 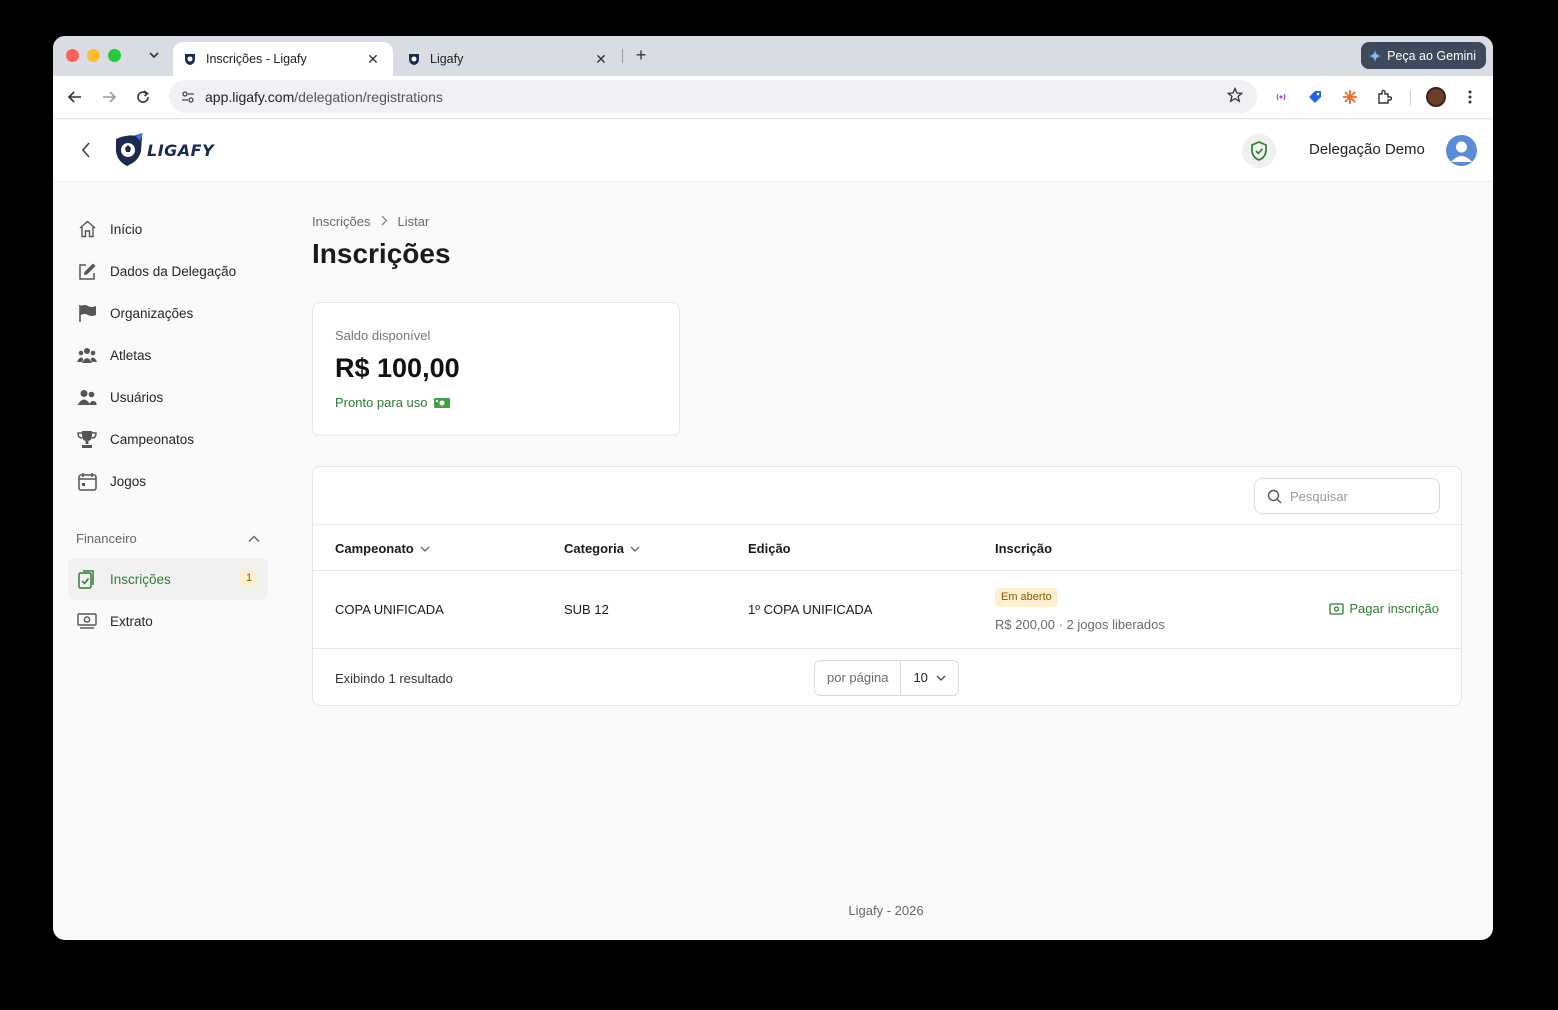 What do you see at coordinates (168, 271) in the screenshot?
I see `sidebar-item-dados-delegacao: Dados da Delegação` at bounding box center [168, 271].